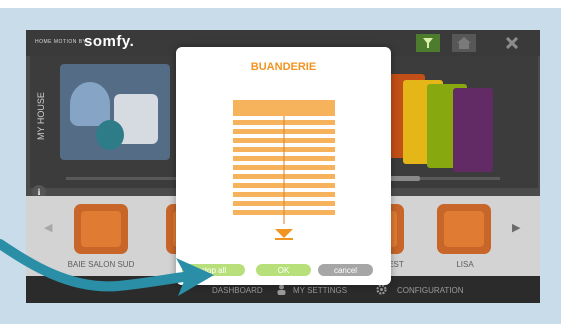 The height and width of the screenshot is (324, 561). Describe the element at coordinates (465, 264) in the screenshot. I see `device-label: LISA` at that location.